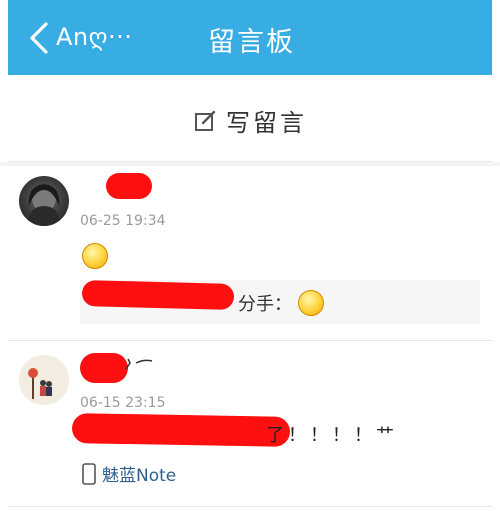 Image resolution: width=500 pixels, height=511 pixels. I want to click on edit-icon, so click(205, 120).